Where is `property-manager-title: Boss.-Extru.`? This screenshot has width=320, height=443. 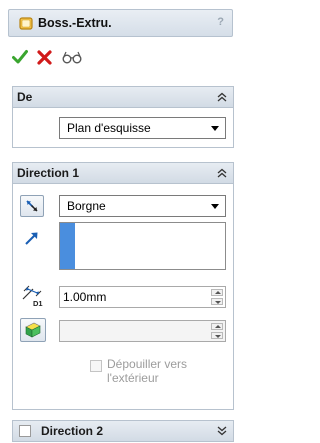
property-manager-title: Boss.-Extru. is located at coordinates (75, 23).